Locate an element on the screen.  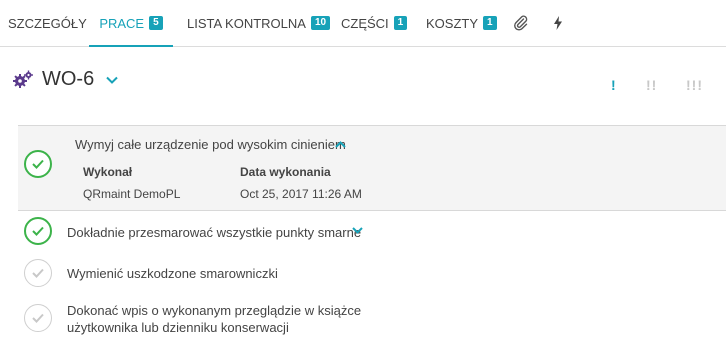
tab-work: PRACE 5 is located at coordinates (131, 23).